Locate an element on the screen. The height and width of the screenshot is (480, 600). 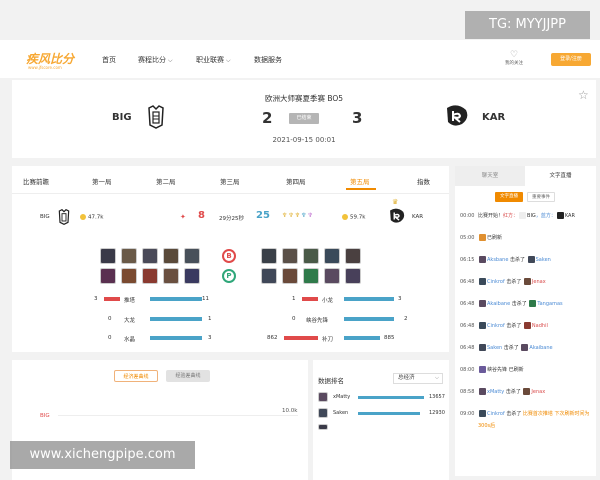
nav-leagues: 职业联赛 ⌵ is located at coordinates (213, 60).